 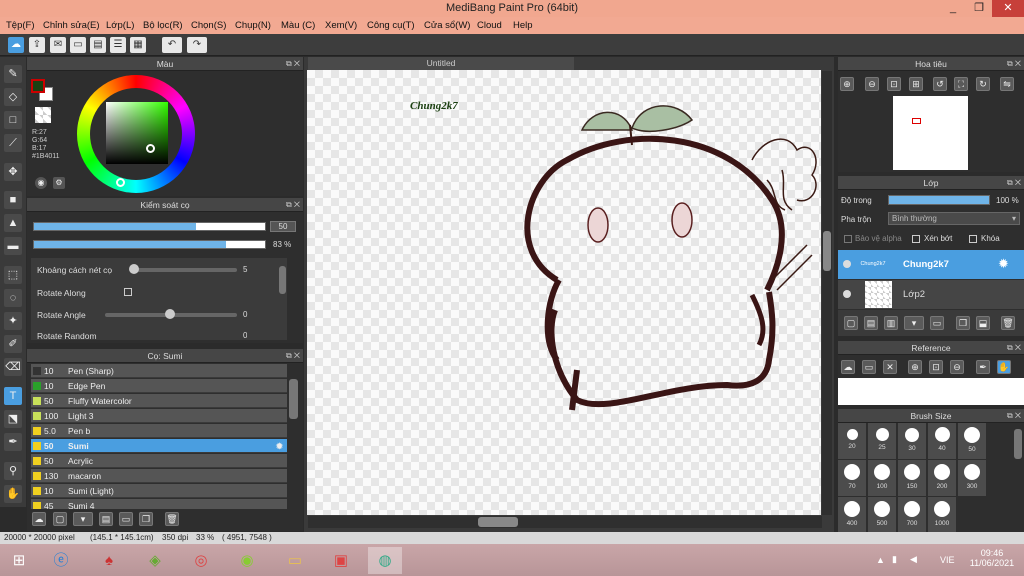 I want to click on brush-size-70: 70, so click(x=852, y=478).